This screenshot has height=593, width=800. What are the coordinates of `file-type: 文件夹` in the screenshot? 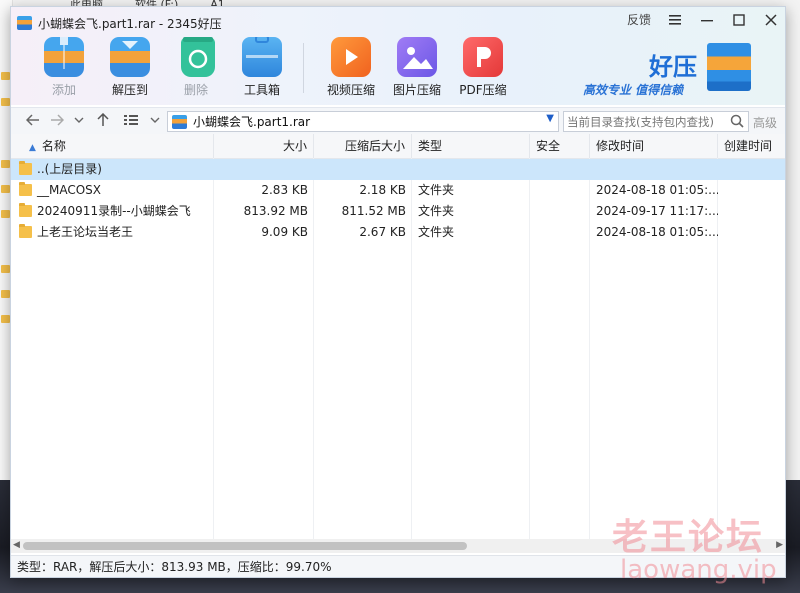 It's located at (436, 211).